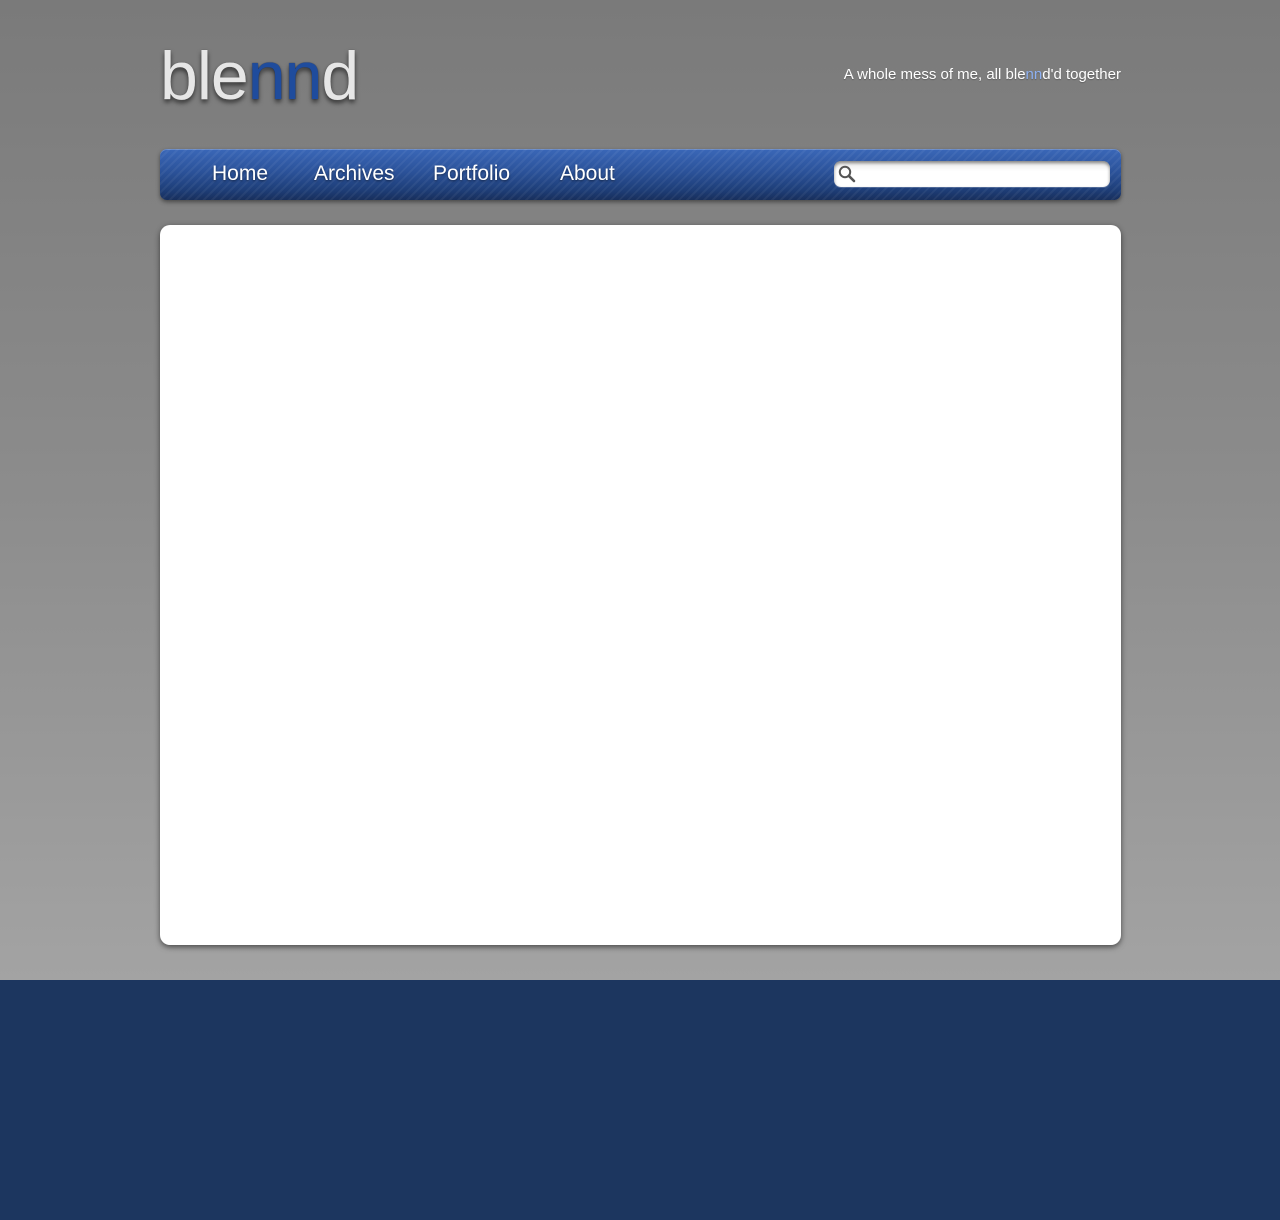  Describe the element at coordinates (204, 76) in the screenshot. I see `logo-text-part1: ble` at that location.